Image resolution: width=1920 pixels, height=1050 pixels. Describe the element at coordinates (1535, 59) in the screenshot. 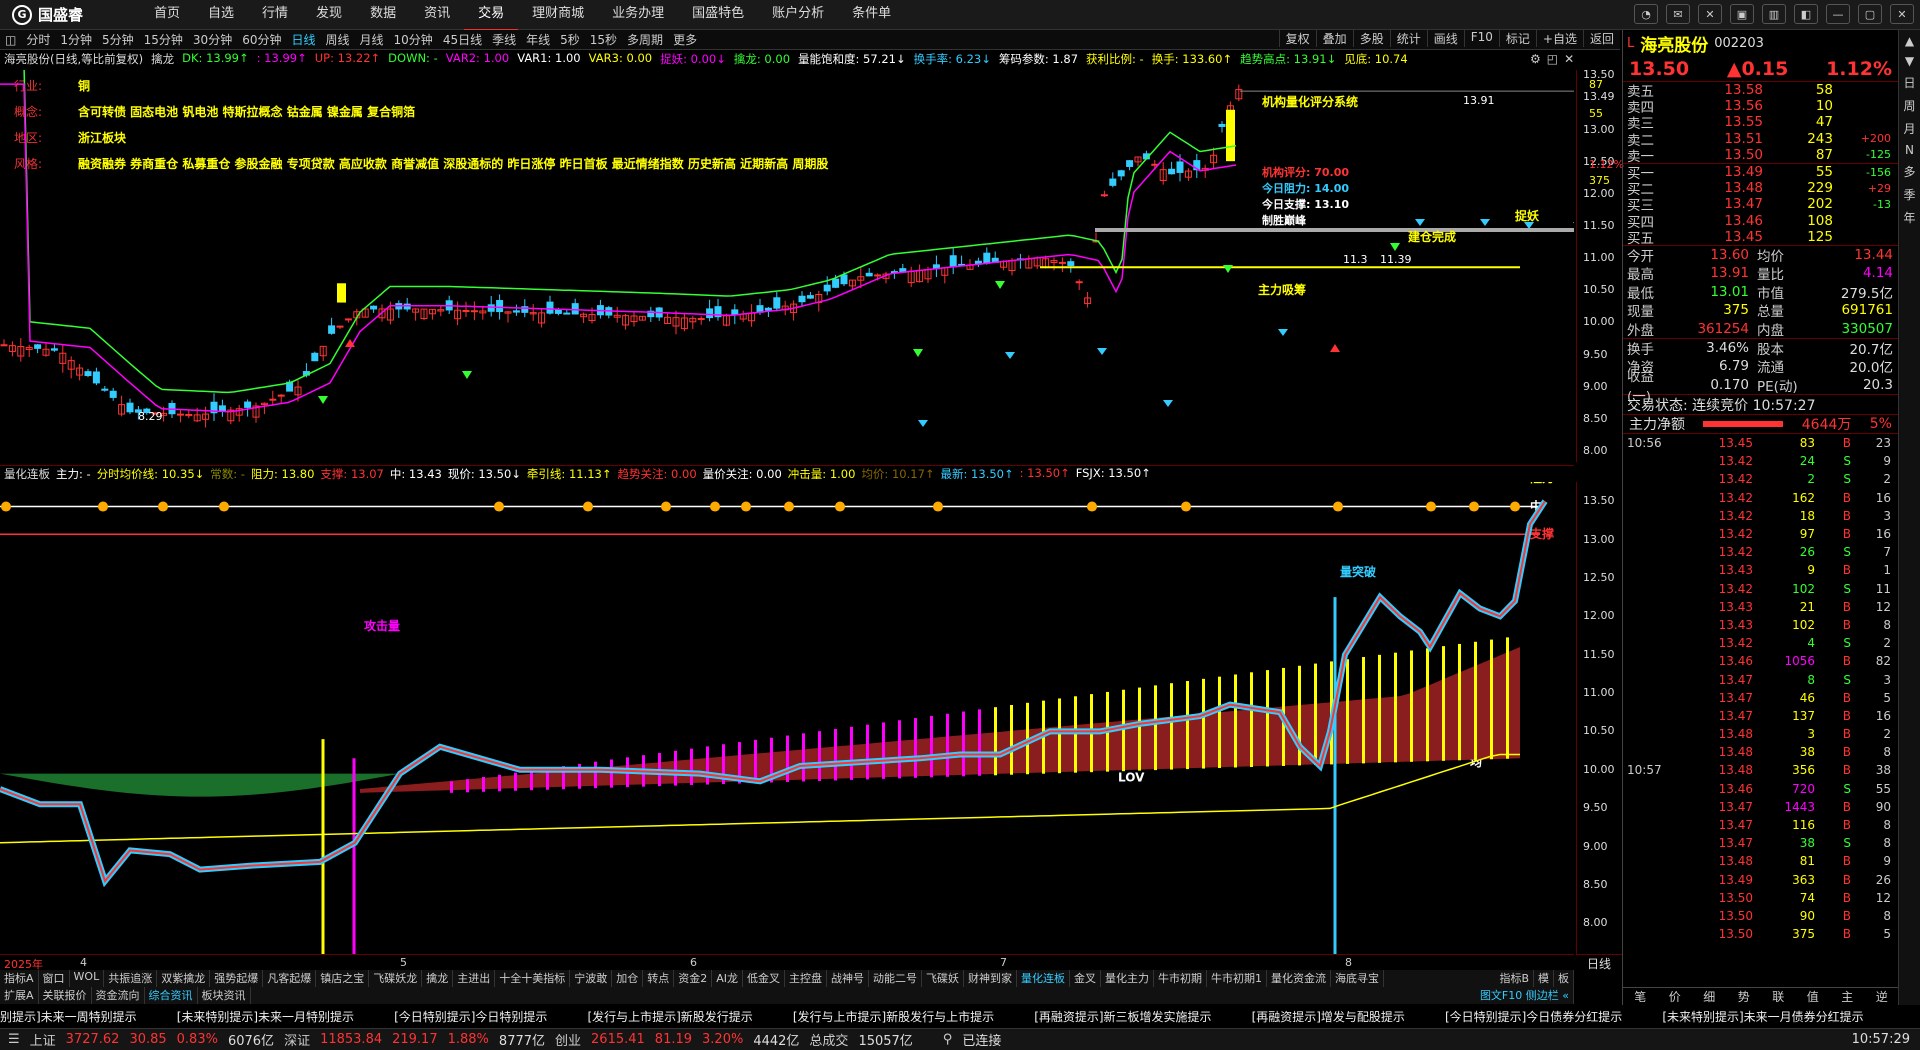

I see `settings-icon: ⚙` at that location.